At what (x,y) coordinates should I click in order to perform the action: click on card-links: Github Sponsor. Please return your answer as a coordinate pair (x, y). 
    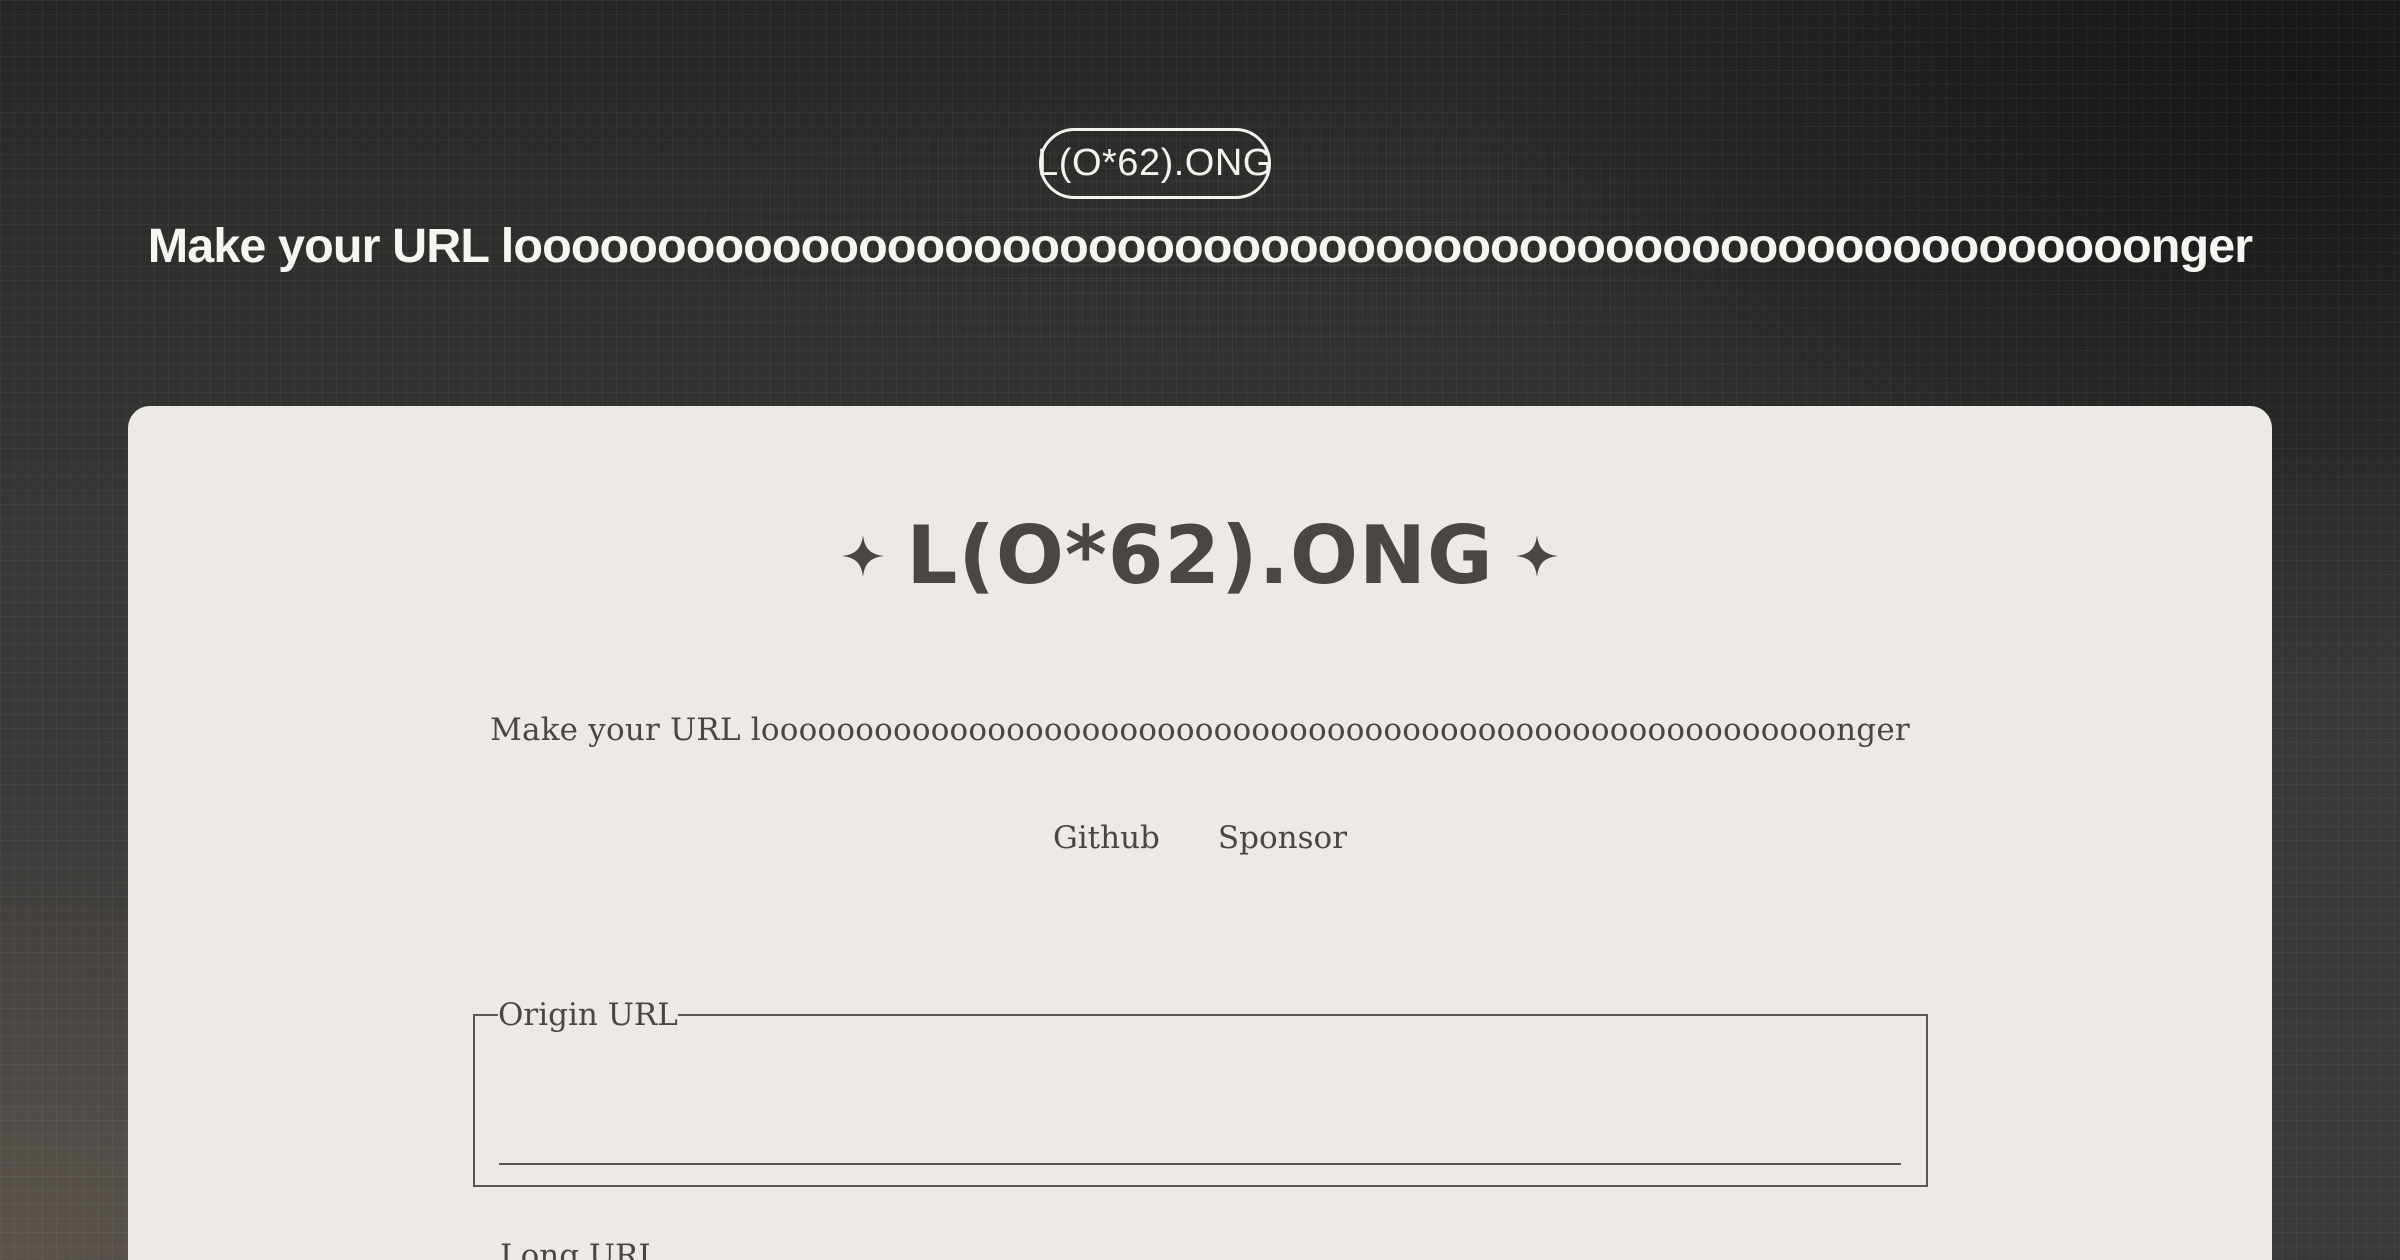
    Looking at the image, I should click on (1200, 838).